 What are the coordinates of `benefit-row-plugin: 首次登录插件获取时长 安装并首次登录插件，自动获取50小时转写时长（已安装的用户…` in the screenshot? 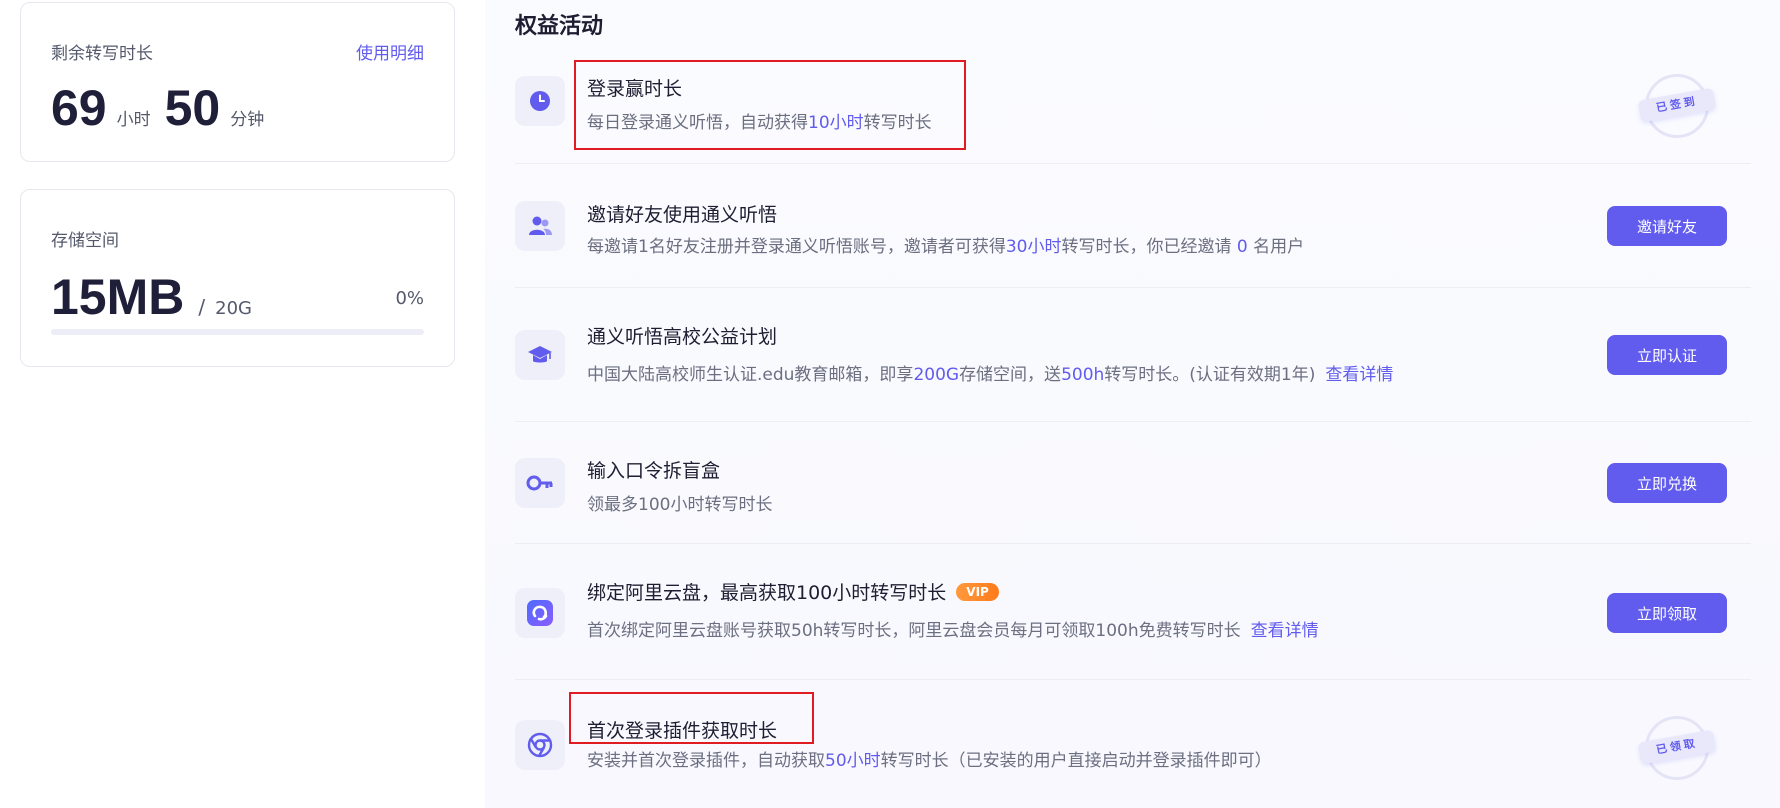 It's located at (1133, 744).